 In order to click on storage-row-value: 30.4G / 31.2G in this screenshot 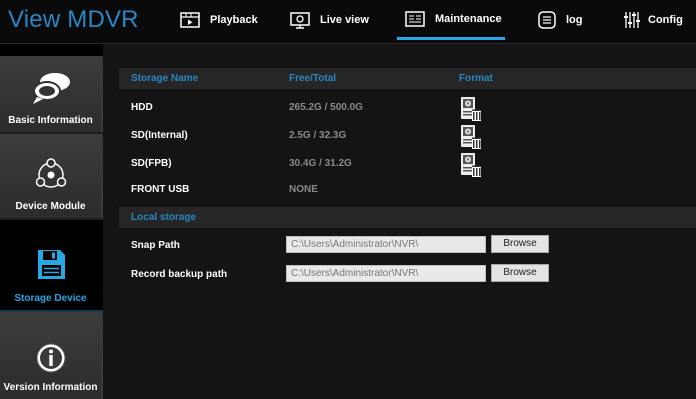, I will do `click(320, 163)`.